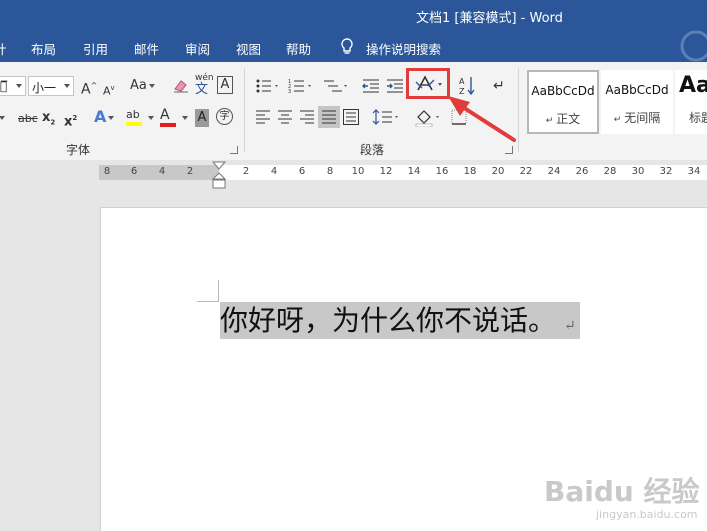  Describe the element at coordinates (610, 171) in the screenshot. I see `ruler-number: 28` at that location.